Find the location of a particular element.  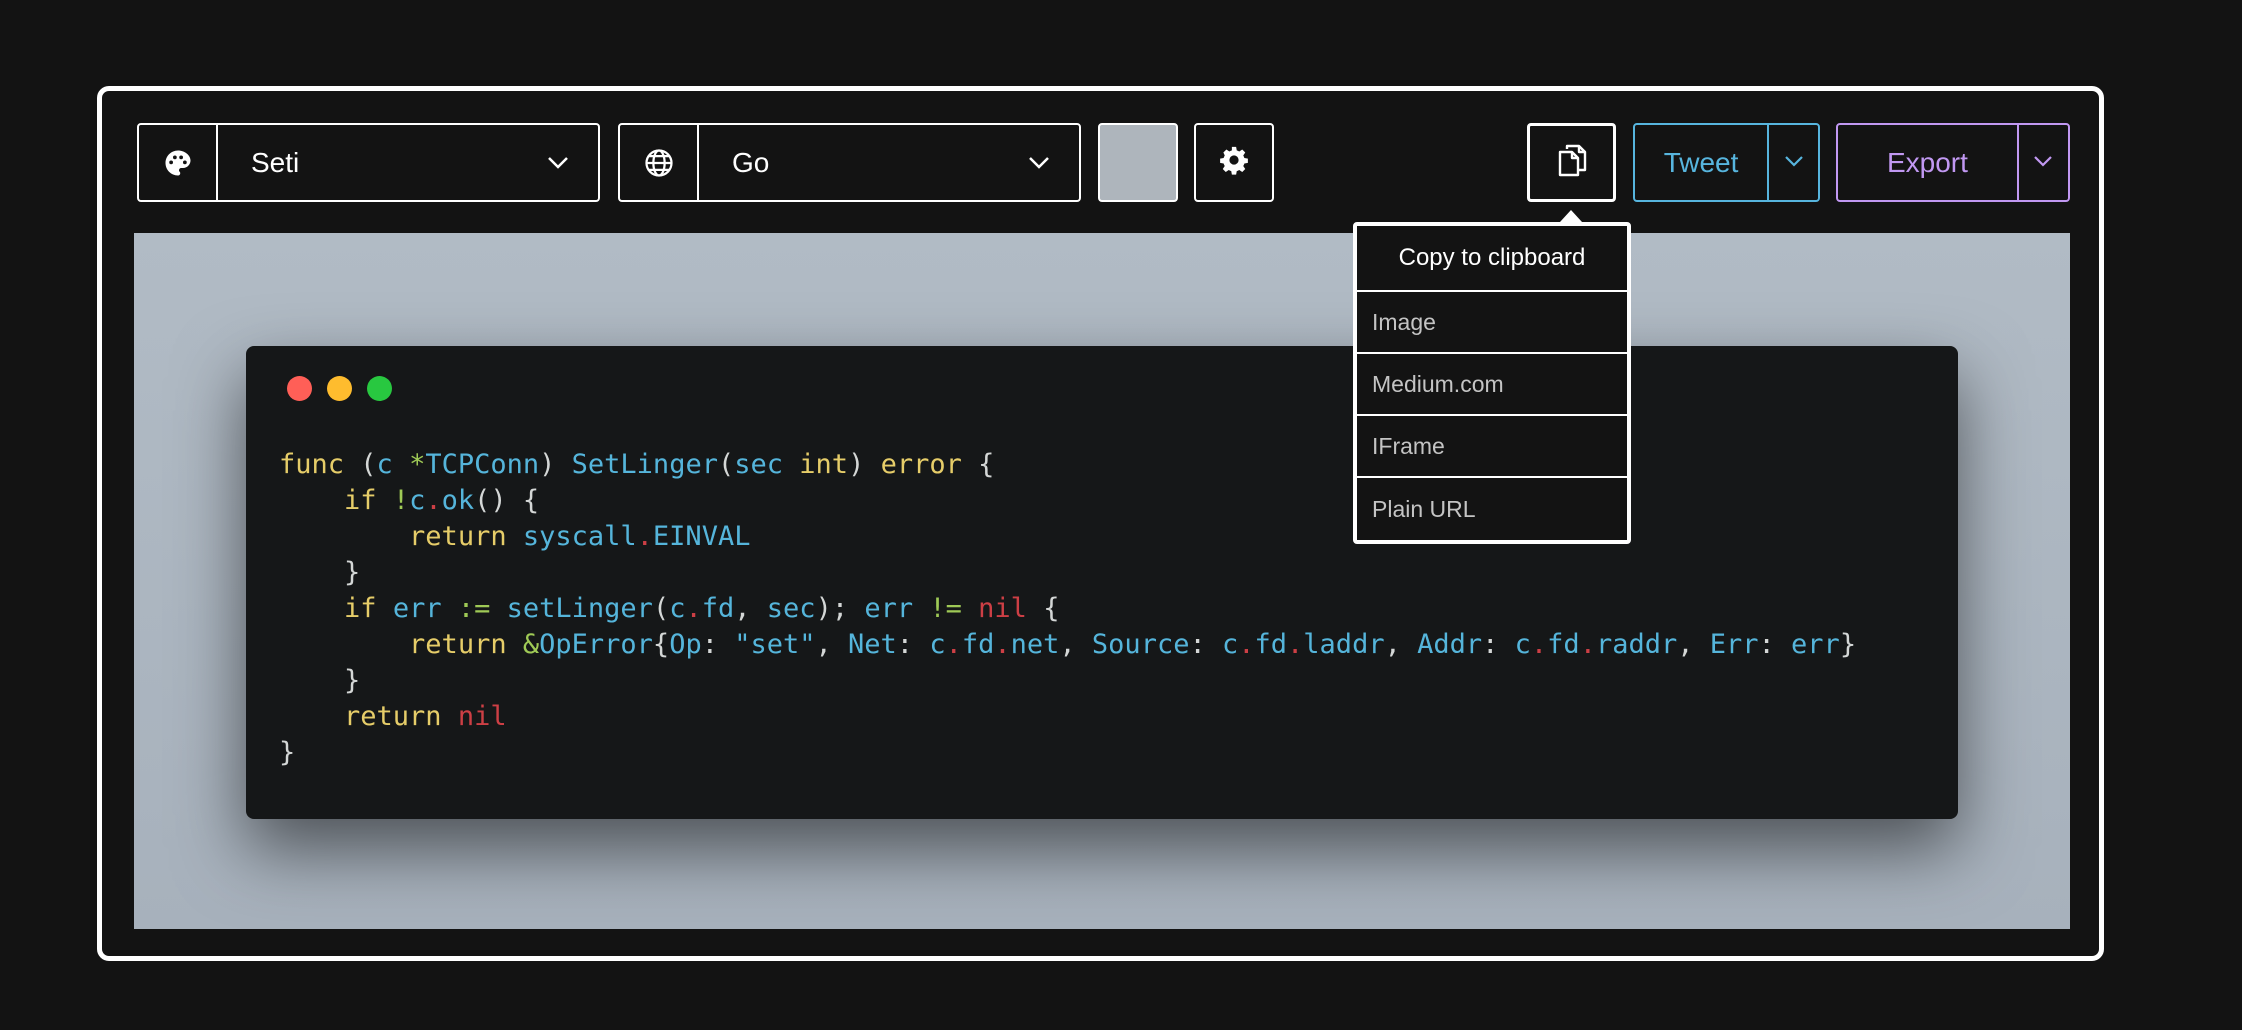

settings-button is located at coordinates (1234, 162).